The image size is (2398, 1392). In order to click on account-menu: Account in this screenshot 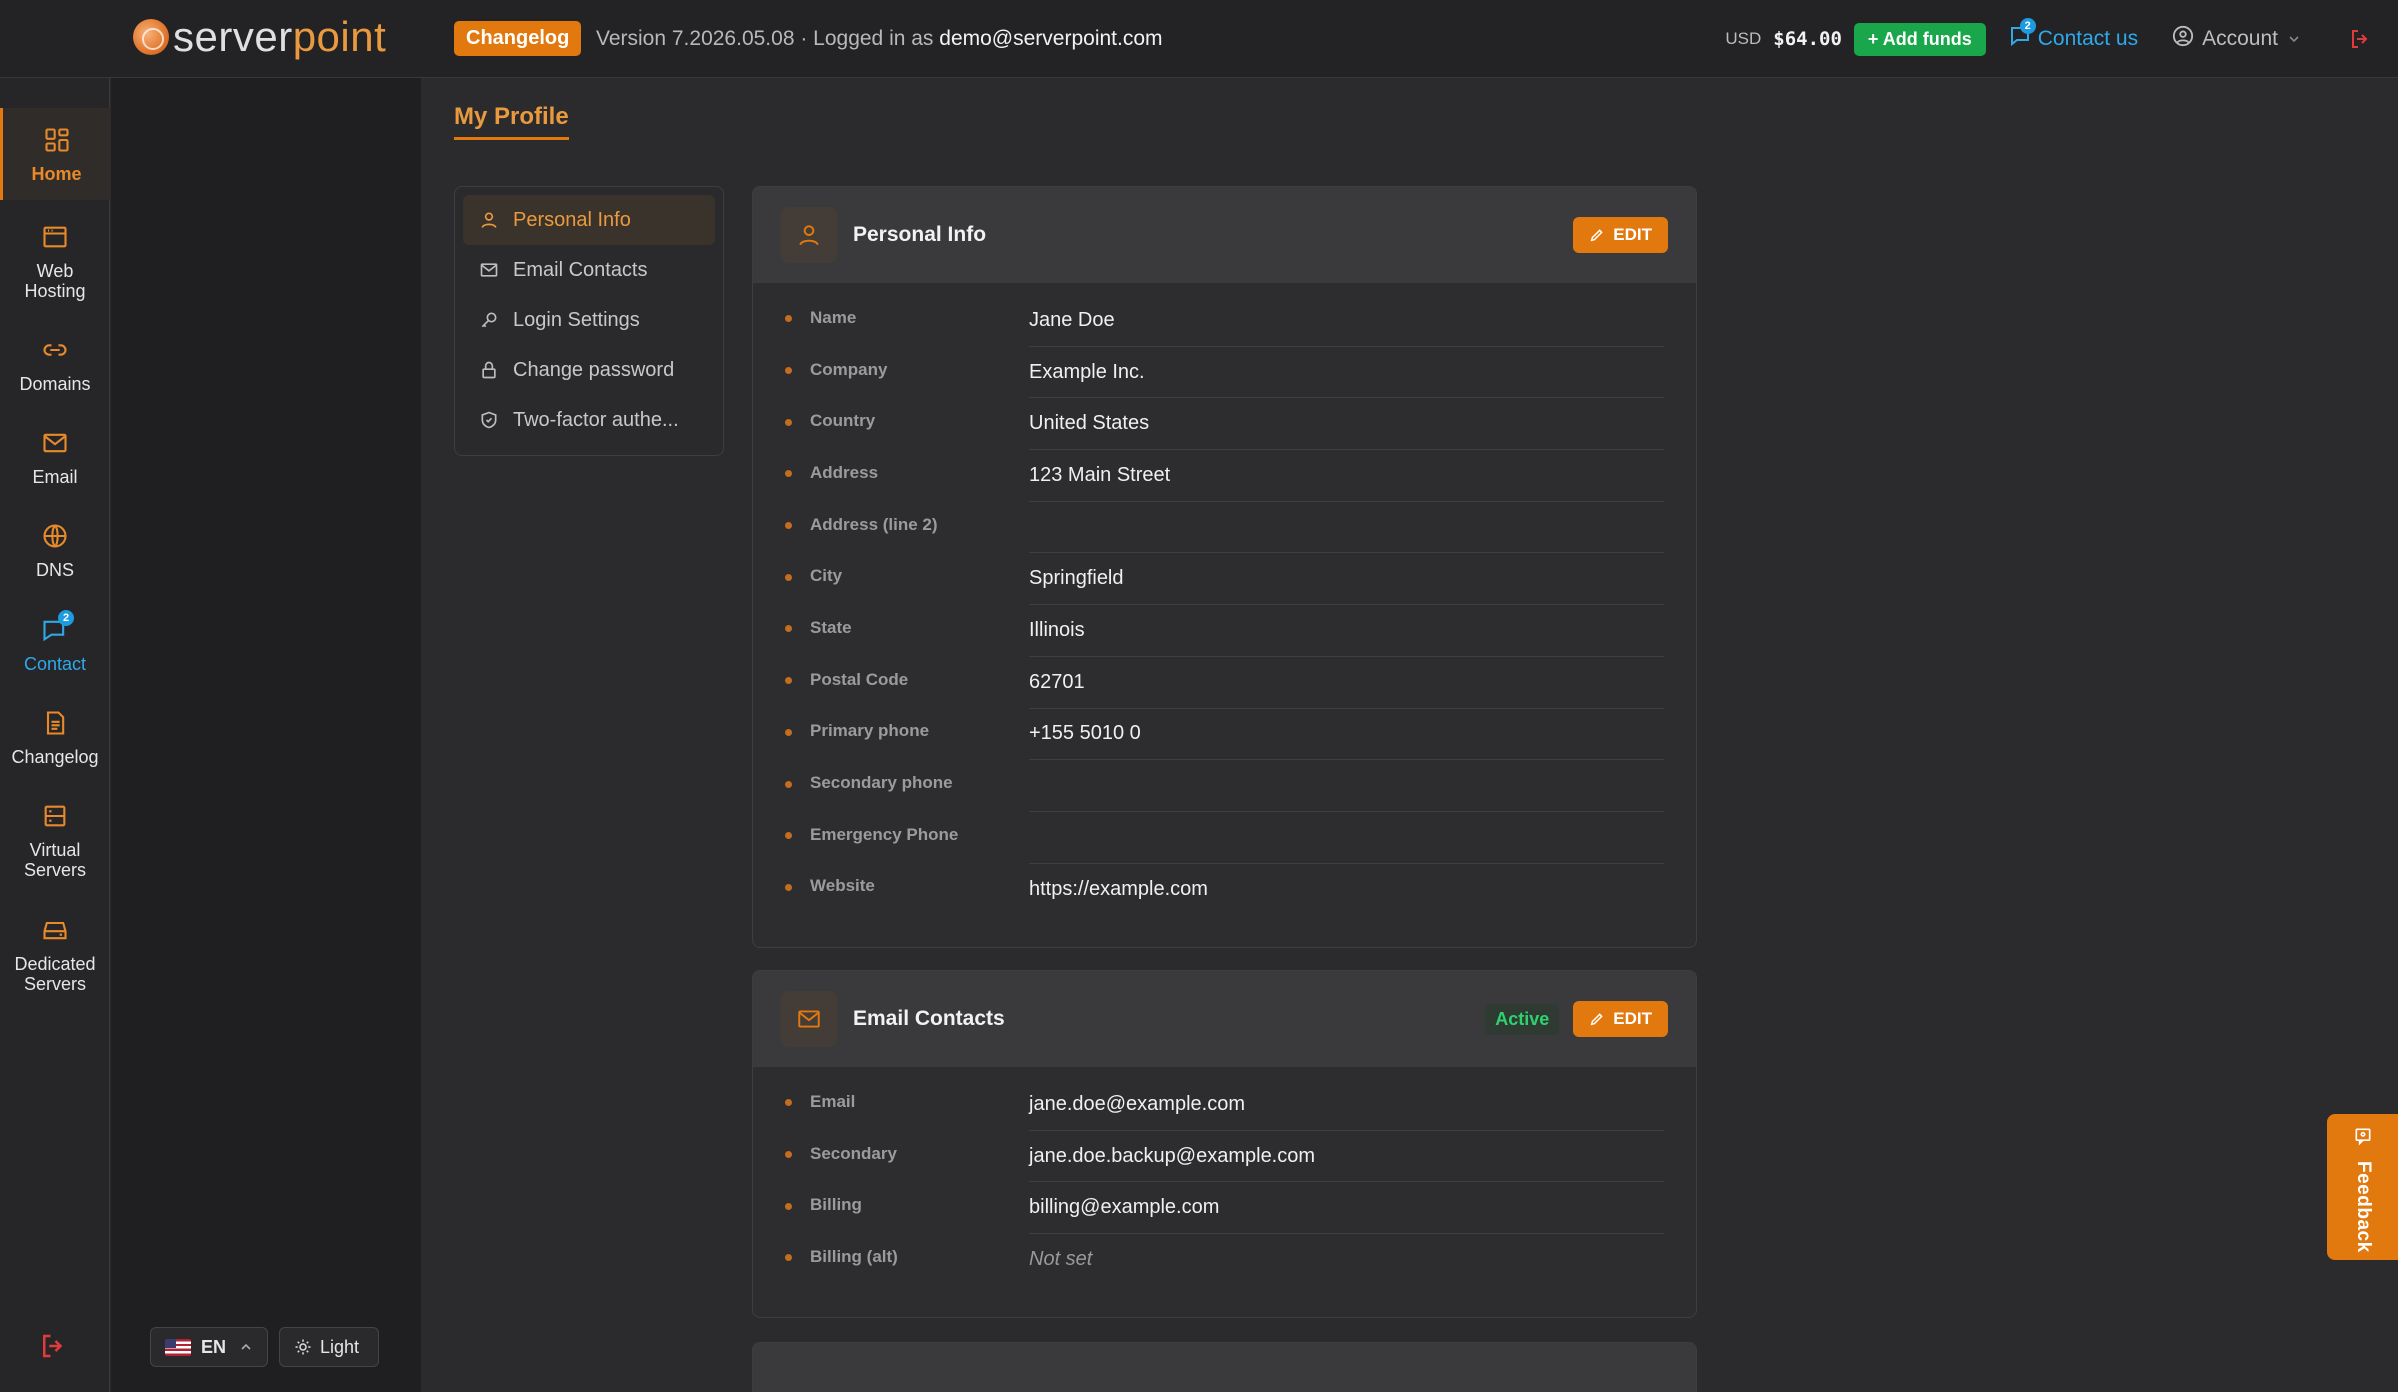, I will do `click(2236, 39)`.